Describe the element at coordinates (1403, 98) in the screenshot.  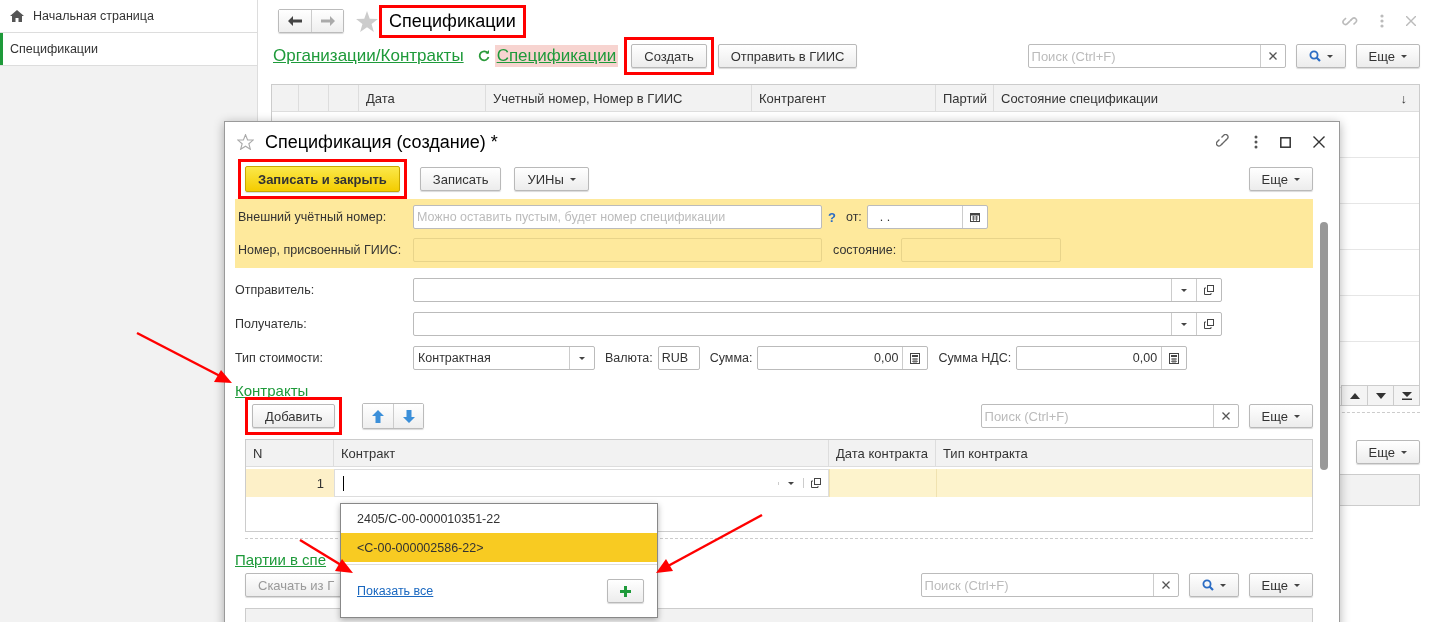
I see `sort-arrow: ↓` at that location.